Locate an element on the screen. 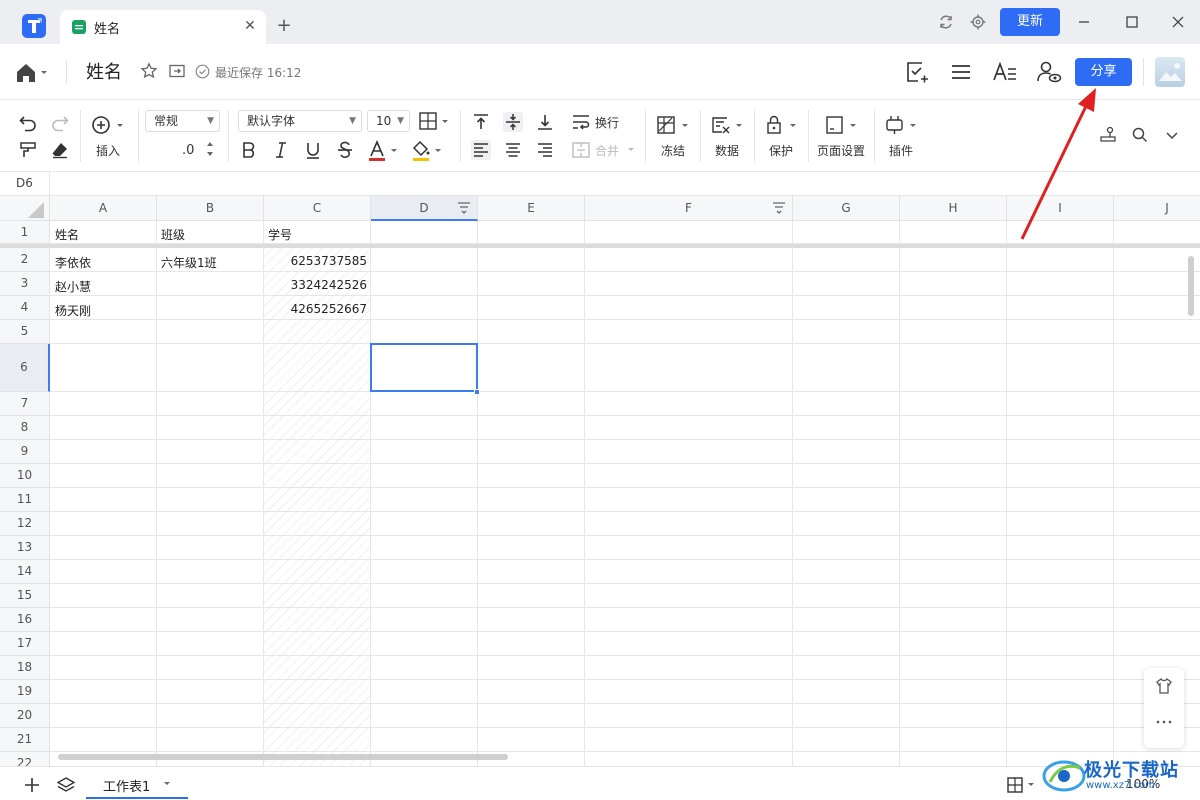  data-button is located at coordinates (728, 125).